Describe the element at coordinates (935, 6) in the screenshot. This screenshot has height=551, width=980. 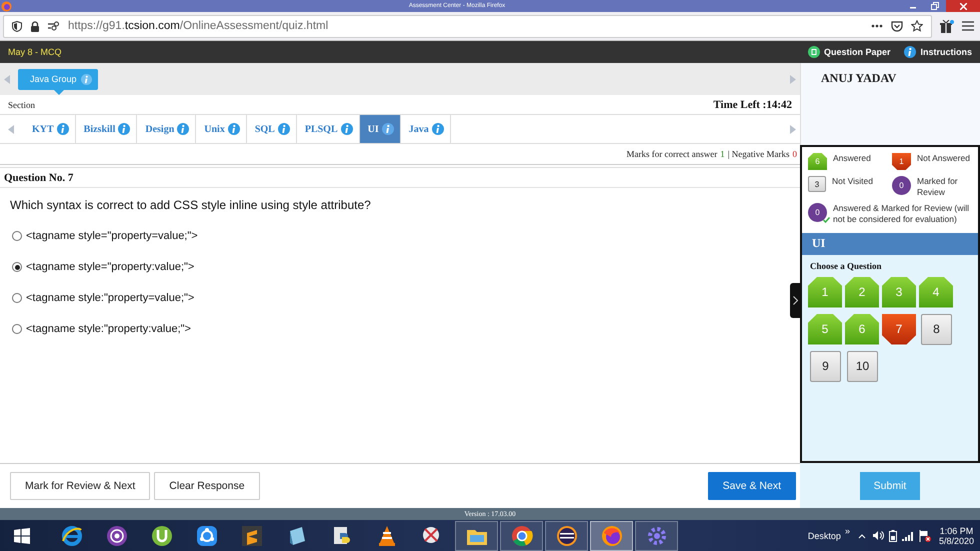
I see `restore-icon` at that location.